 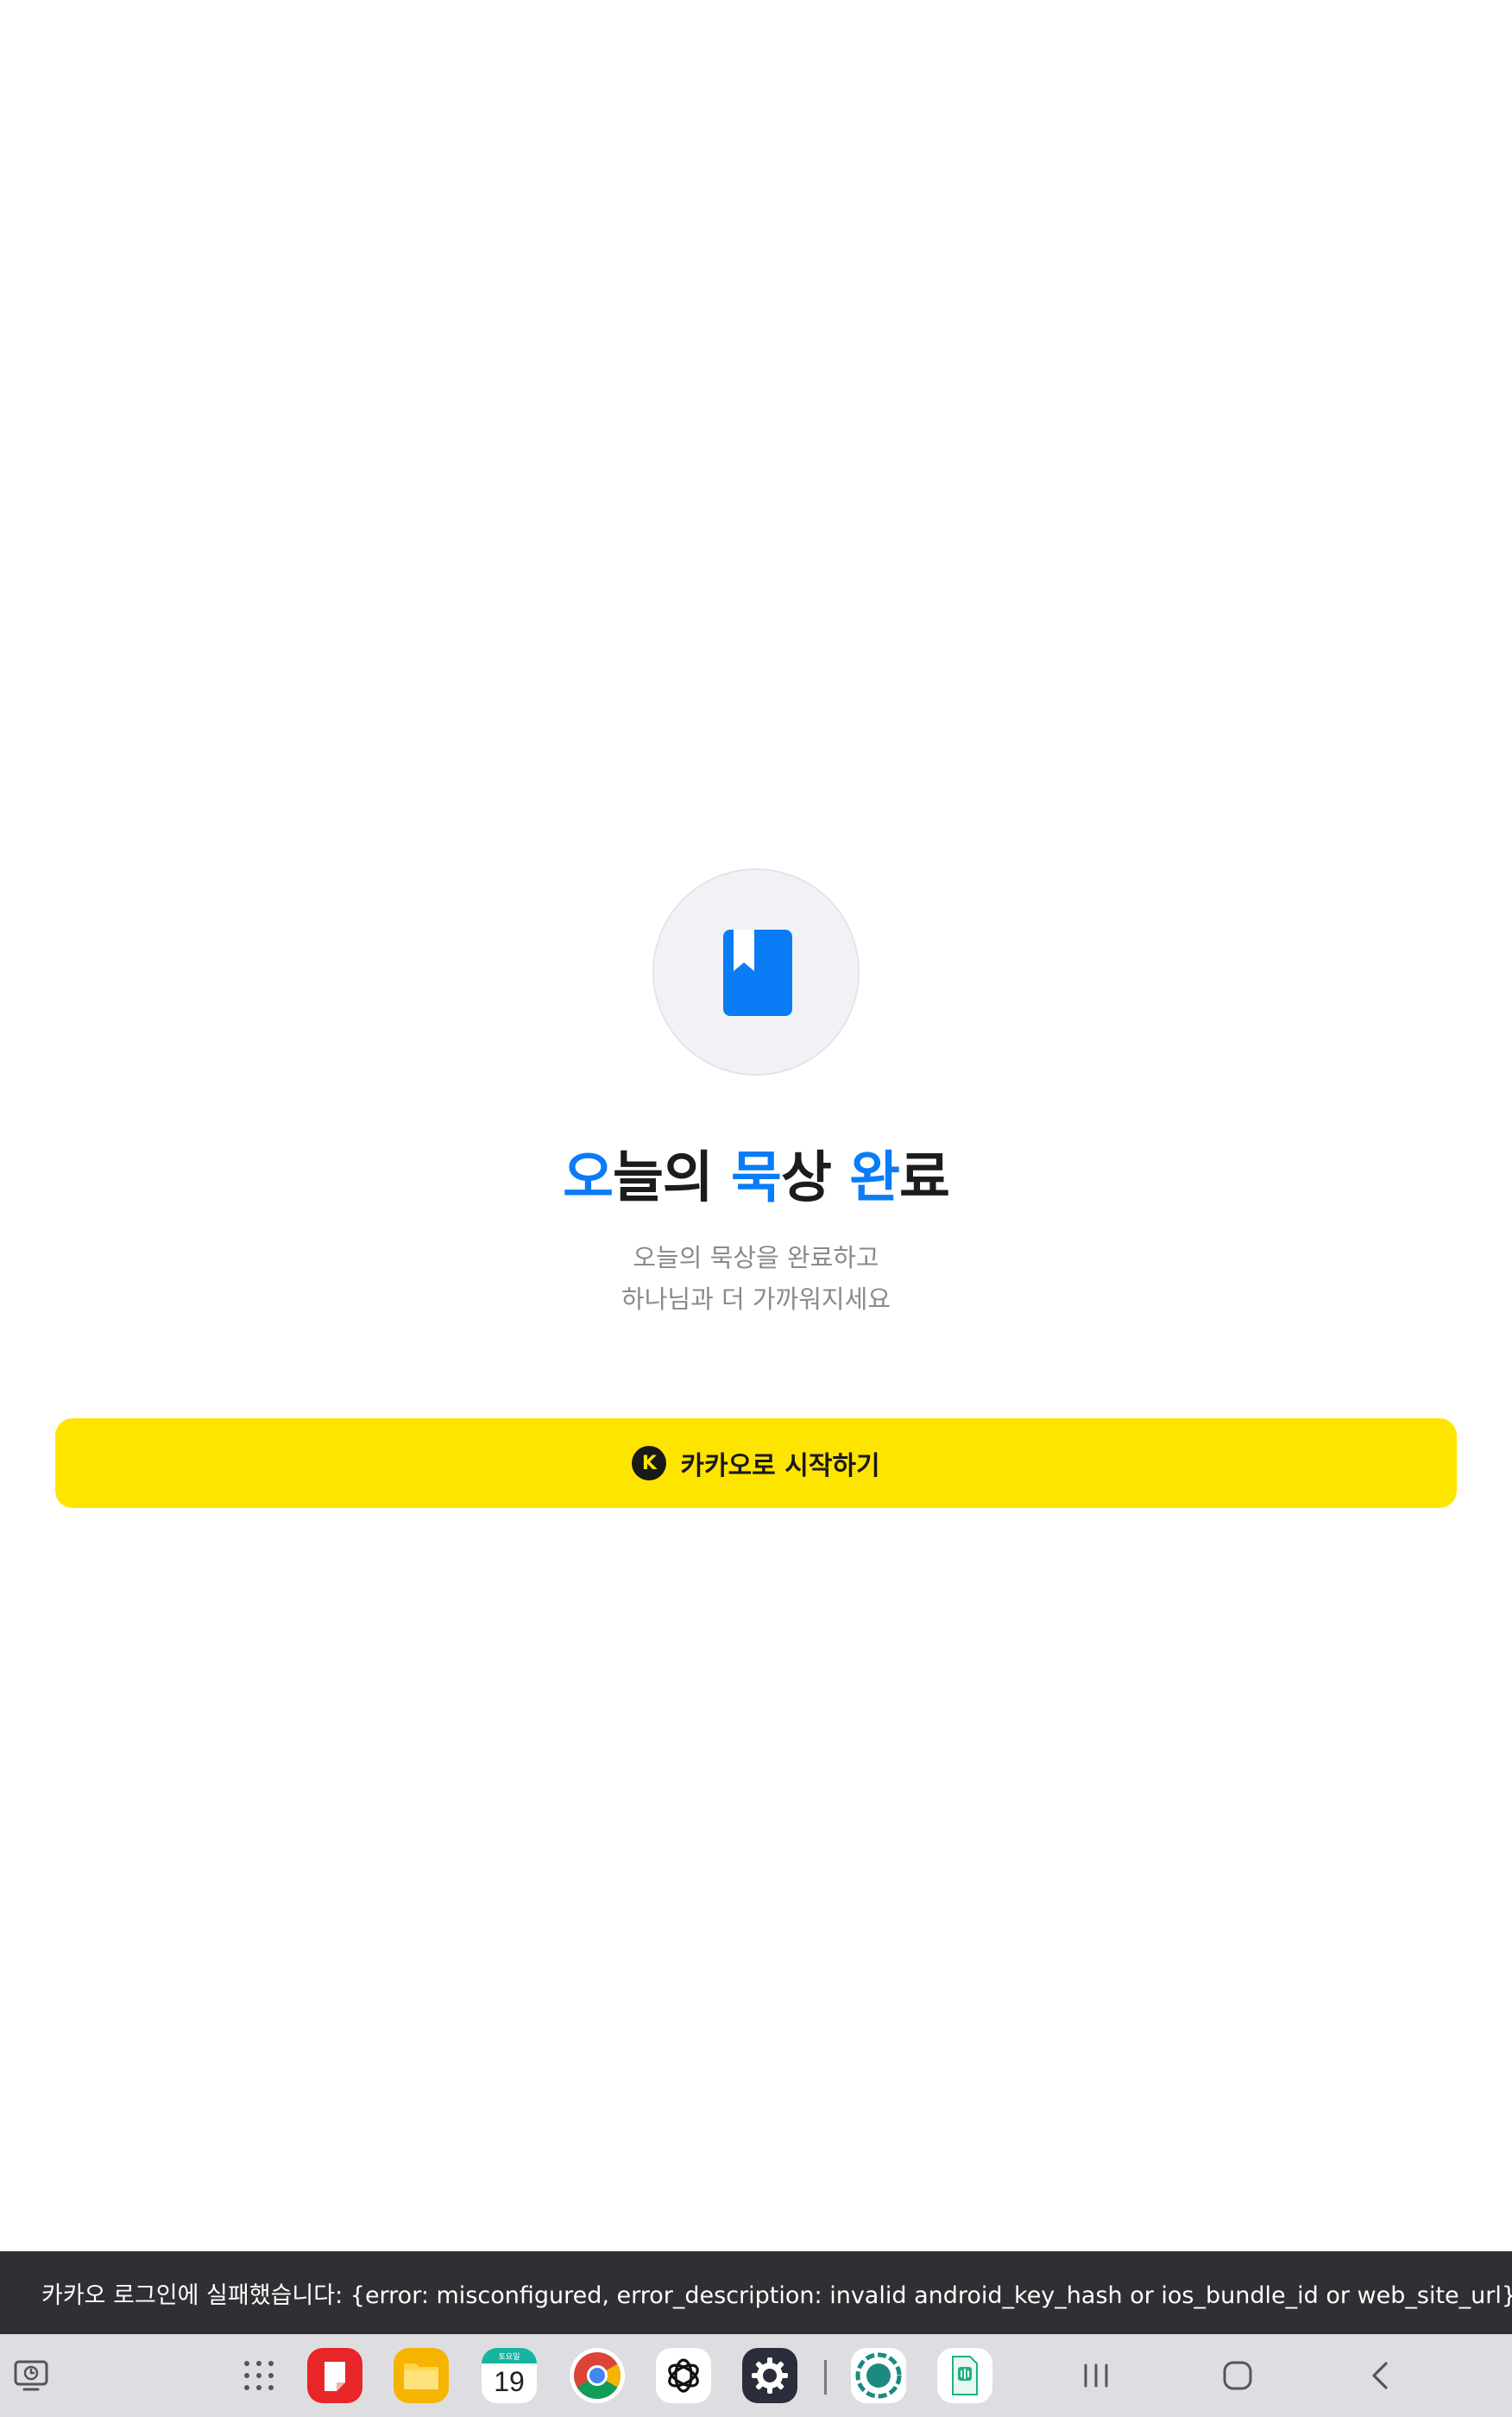 What do you see at coordinates (925, 1178) in the screenshot?
I see `title-part: 료` at bounding box center [925, 1178].